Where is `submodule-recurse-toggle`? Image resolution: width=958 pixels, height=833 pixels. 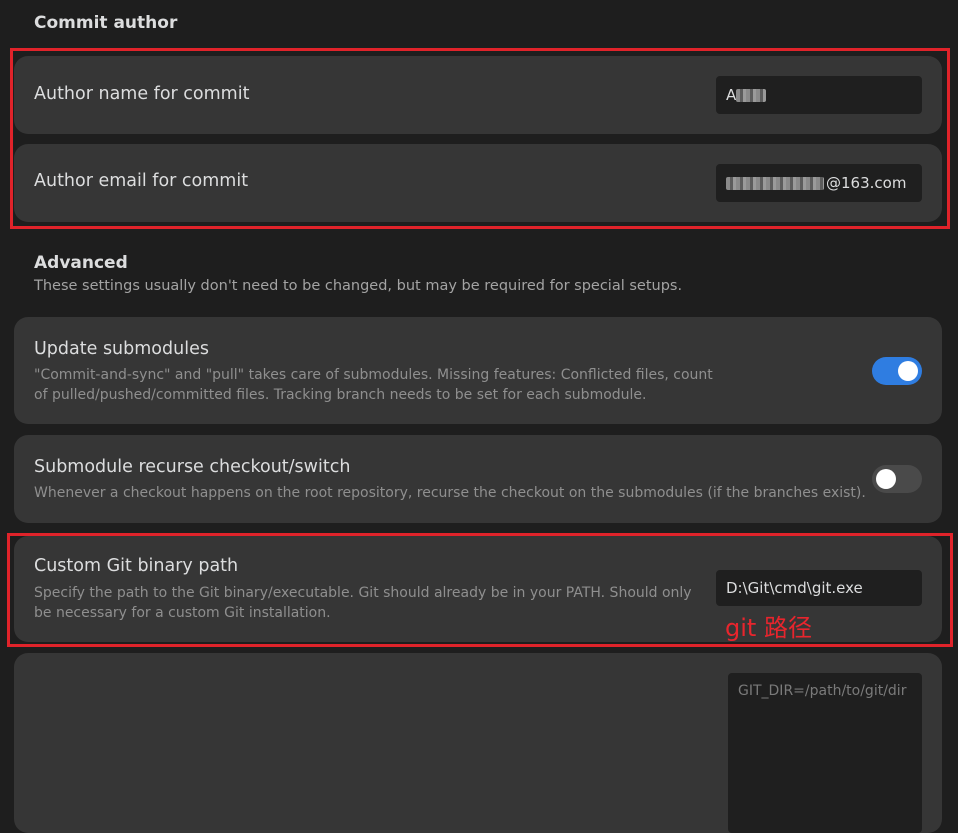
submodule-recurse-toggle is located at coordinates (897, 479).